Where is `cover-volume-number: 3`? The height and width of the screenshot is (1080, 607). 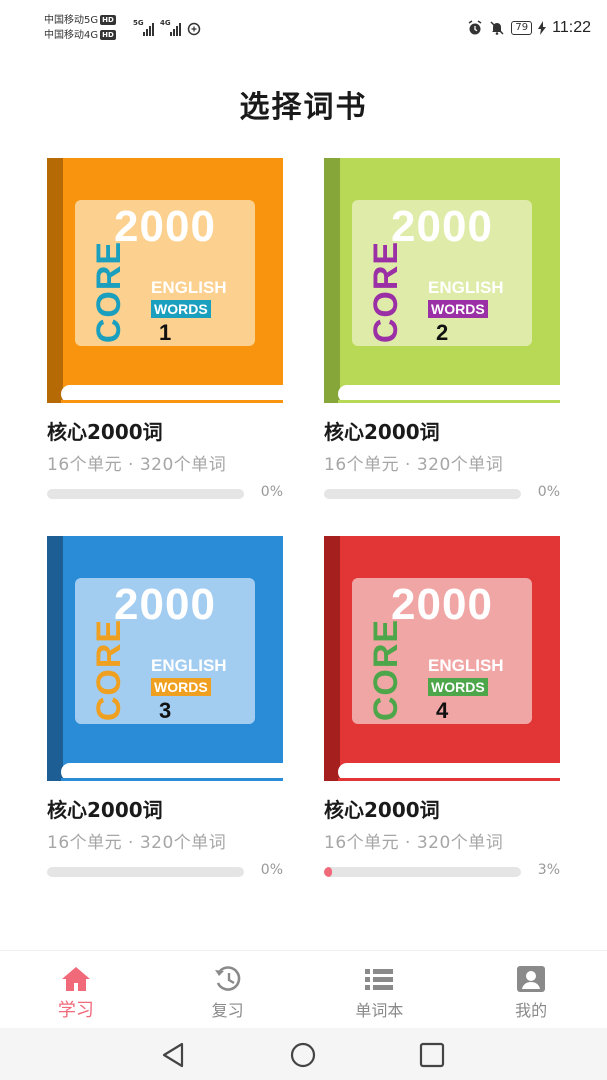 cover-volume-number: 3 is located at coordinates (165, 710).